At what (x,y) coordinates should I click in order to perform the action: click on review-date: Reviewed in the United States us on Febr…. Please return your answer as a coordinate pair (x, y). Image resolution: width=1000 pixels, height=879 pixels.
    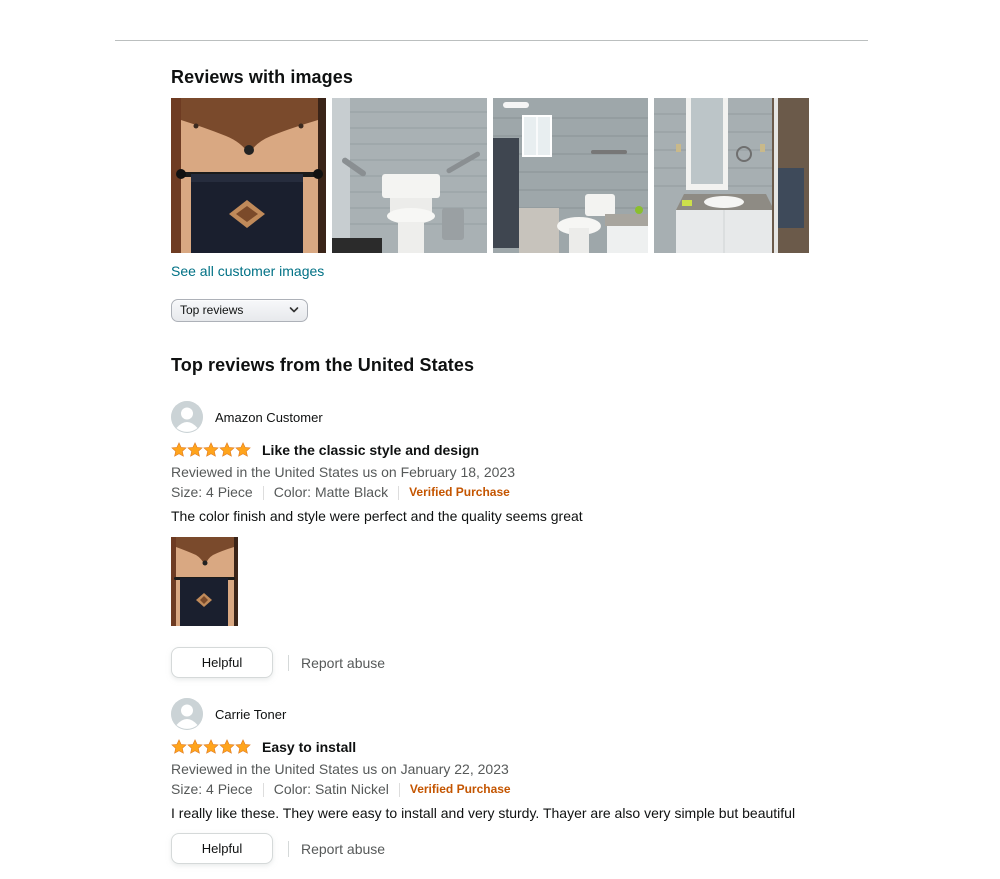
    Looking at the image, I should click on (343, 472).